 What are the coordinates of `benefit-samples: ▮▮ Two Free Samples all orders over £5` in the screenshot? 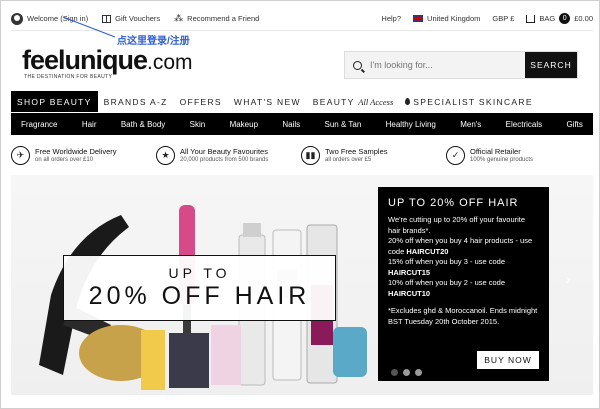 It's located at (373, 155).